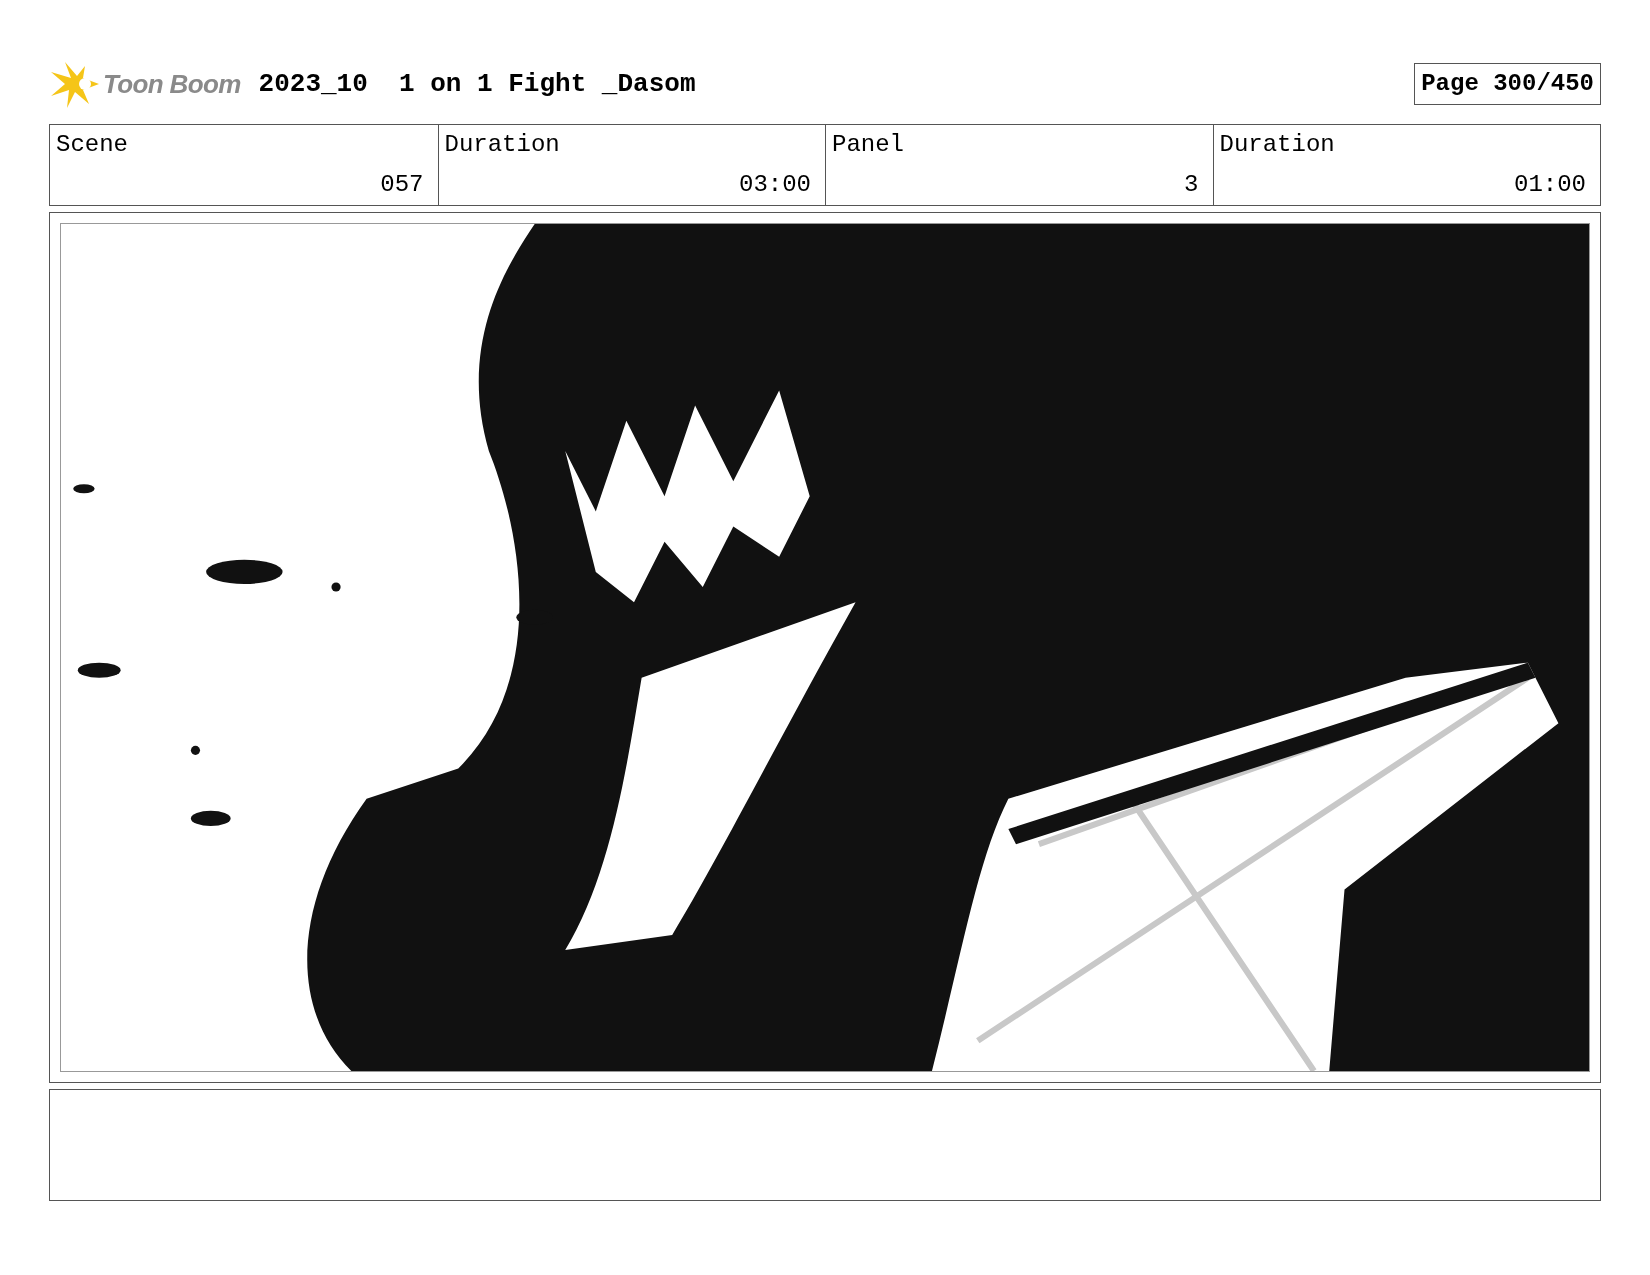 The image size is (1650, 1275). Describe the element at coordinates (477, 84) in the screenshot. I see `document-title: 2023_10 1 on 1 Fight _Dasom` at that location.